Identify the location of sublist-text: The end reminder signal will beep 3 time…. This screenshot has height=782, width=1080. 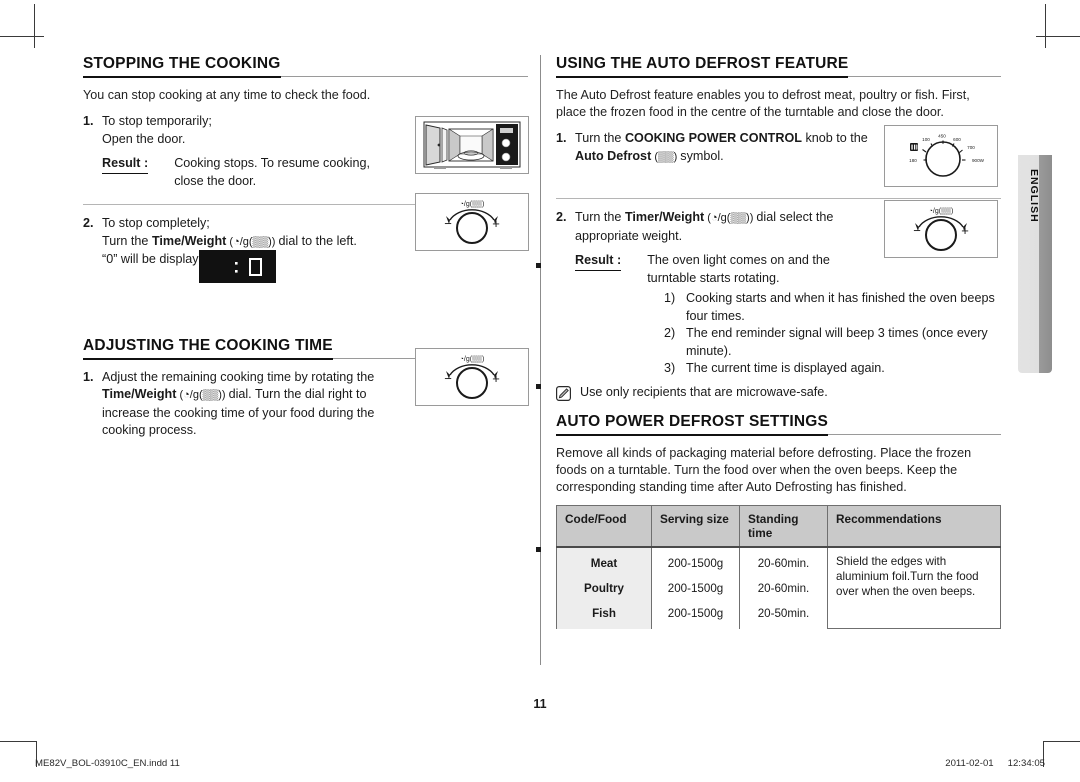
(837, 342).